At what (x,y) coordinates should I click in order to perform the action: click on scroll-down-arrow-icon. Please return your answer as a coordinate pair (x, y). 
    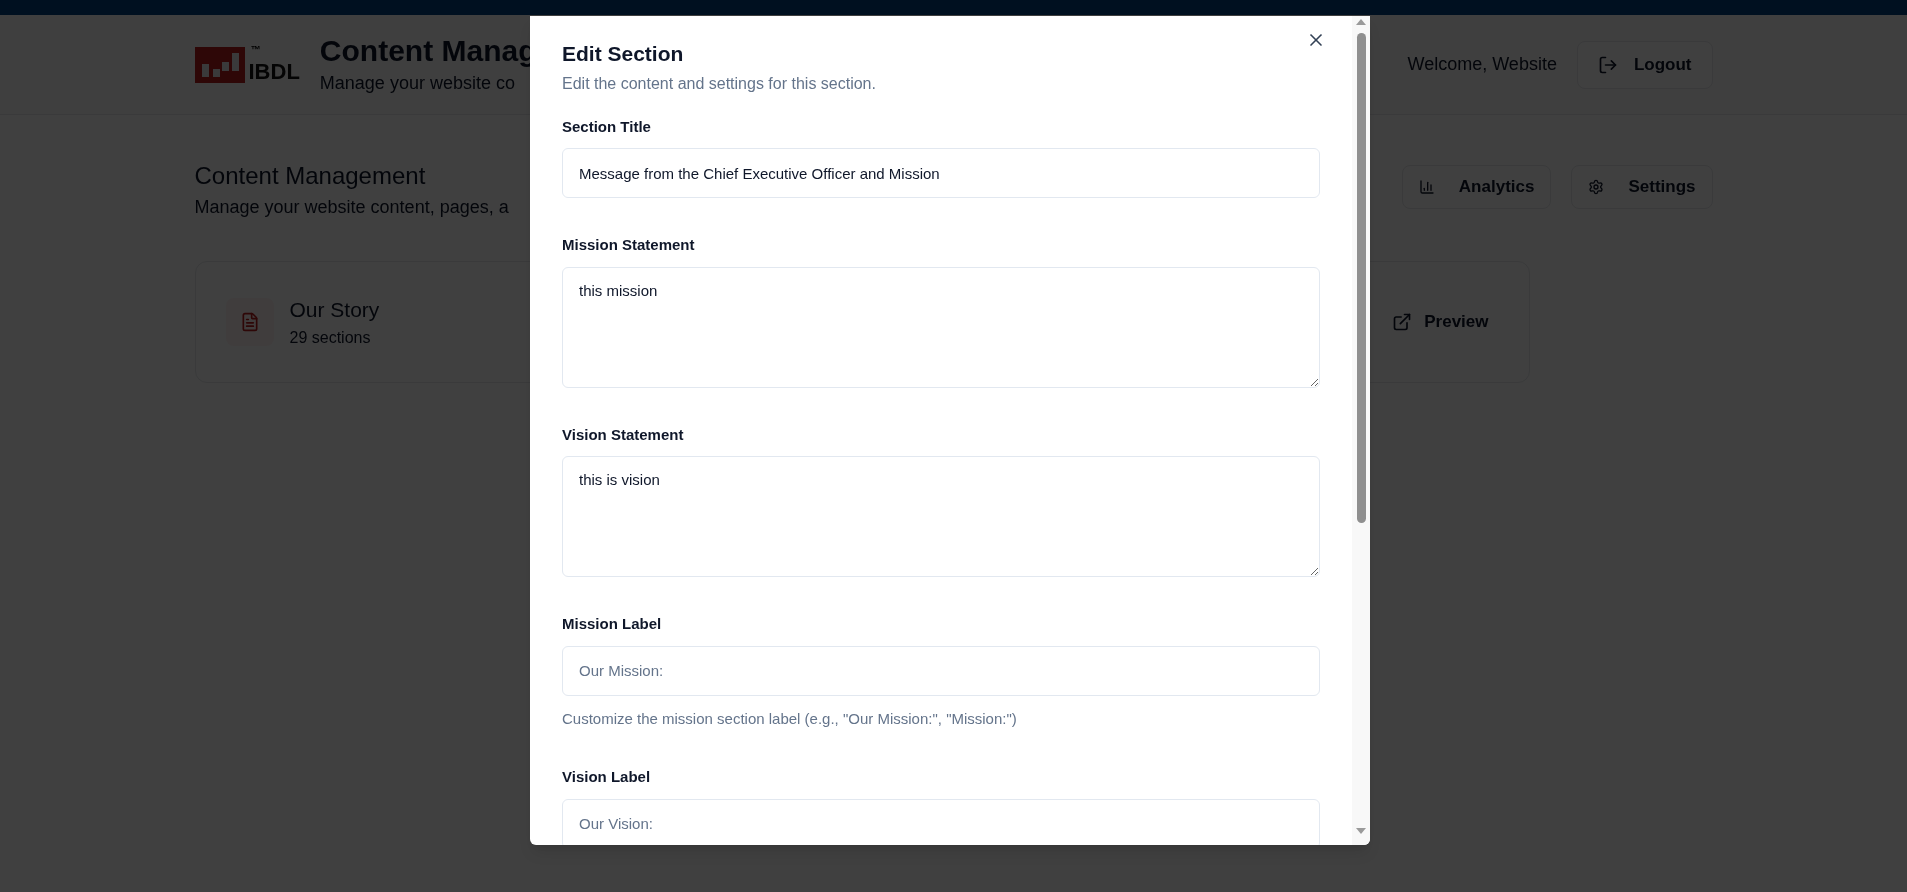
    Looking at the image, I should click on (1361, 831).